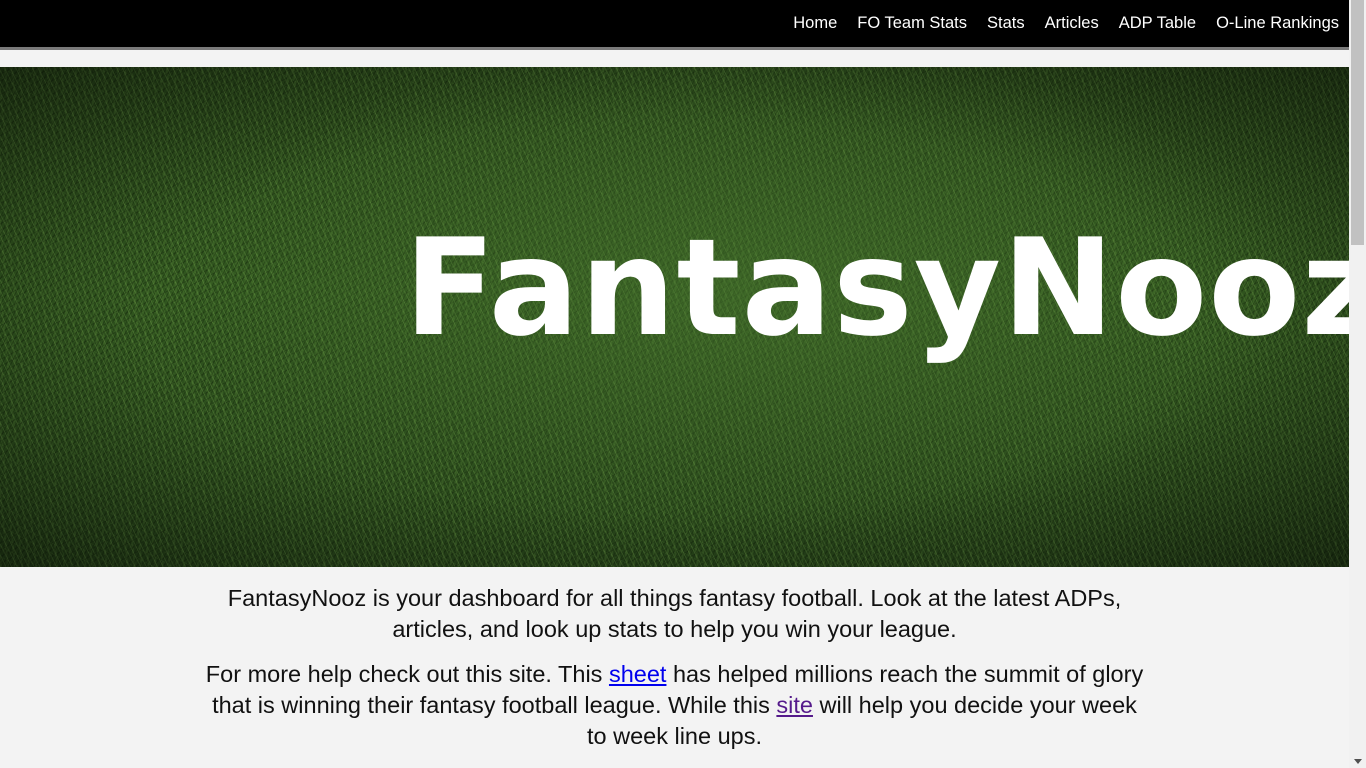 This screenshot has height=768, width=1366. What do you see at coordinates (1357, 384) in the screenshot?
I see `vertical-scrollbar` at bounding box center [1357, 384].